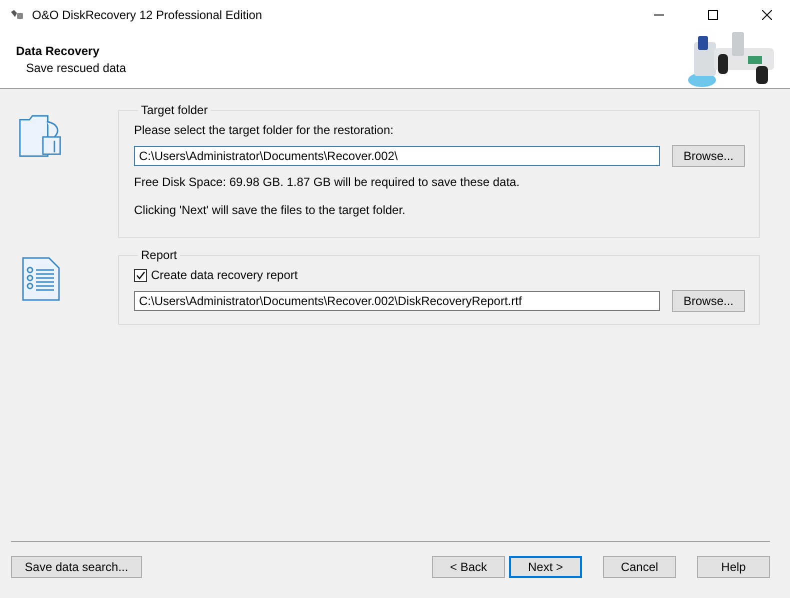  I want to click on dialog-button: Cancel, so click(639, 567).